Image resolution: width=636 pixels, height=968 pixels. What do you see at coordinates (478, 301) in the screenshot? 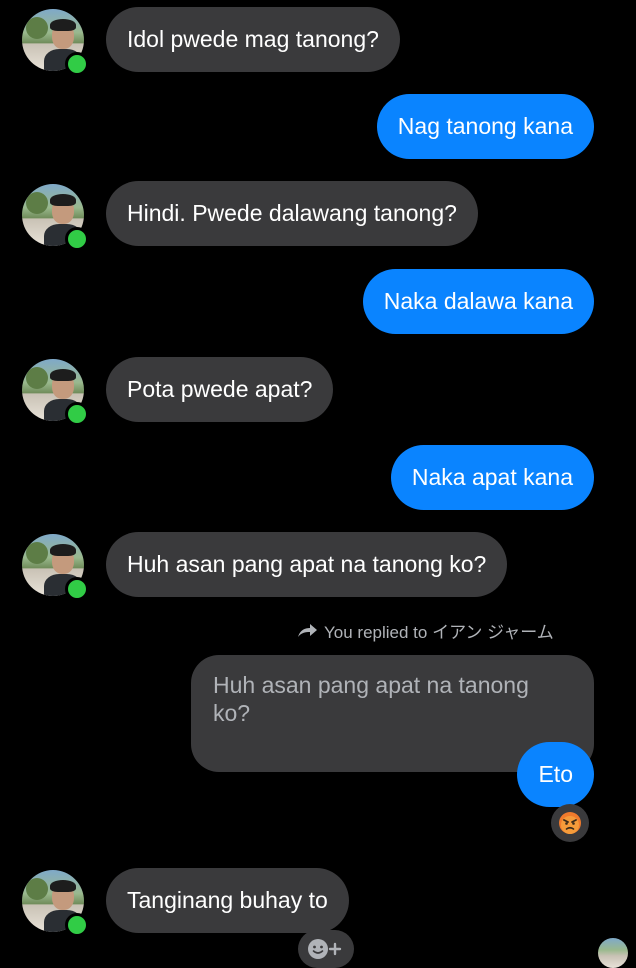
I see `message-bubble-outgoing: Naka dalawa kana` at bounding box center [478, 301].